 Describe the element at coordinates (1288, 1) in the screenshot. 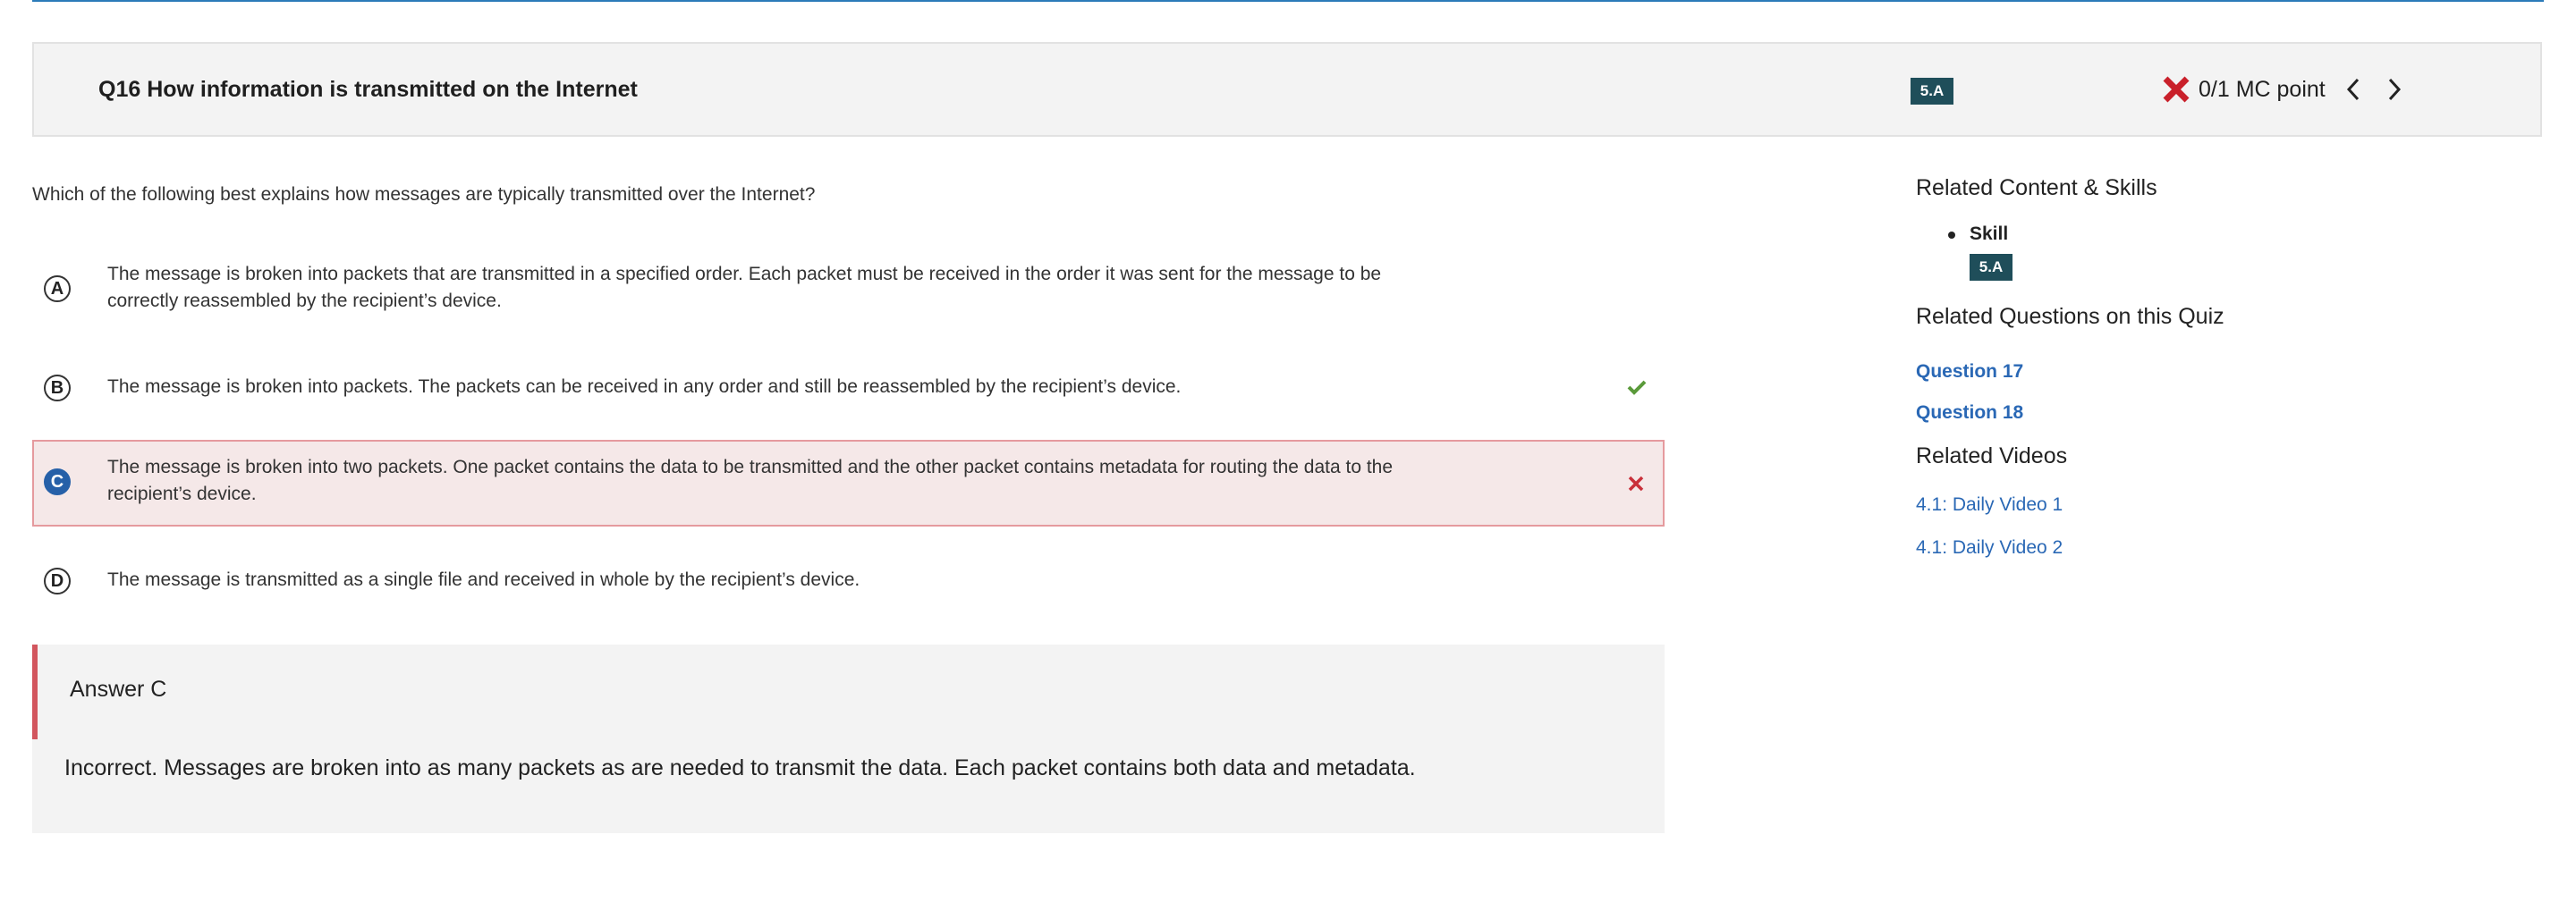

I see `top-rule` at that location.